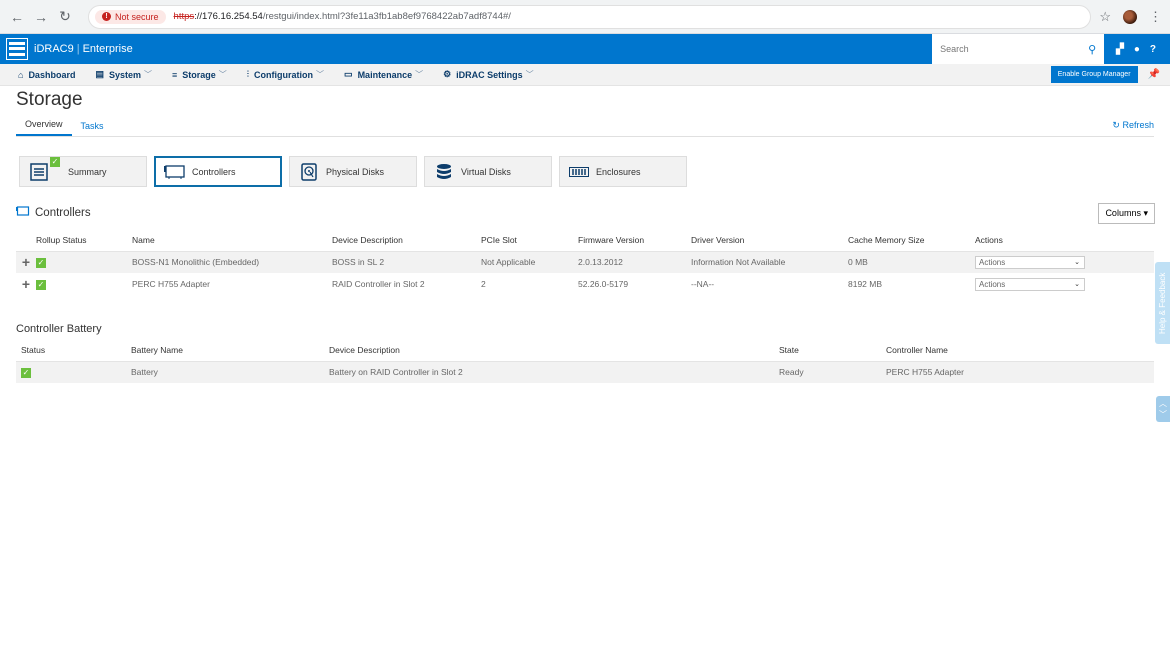 The width and height of the screenshot is (1170, 663). Describe the element at coordinates (1137, 49) in the screenshot. I see `user-icon: ●` at that location.